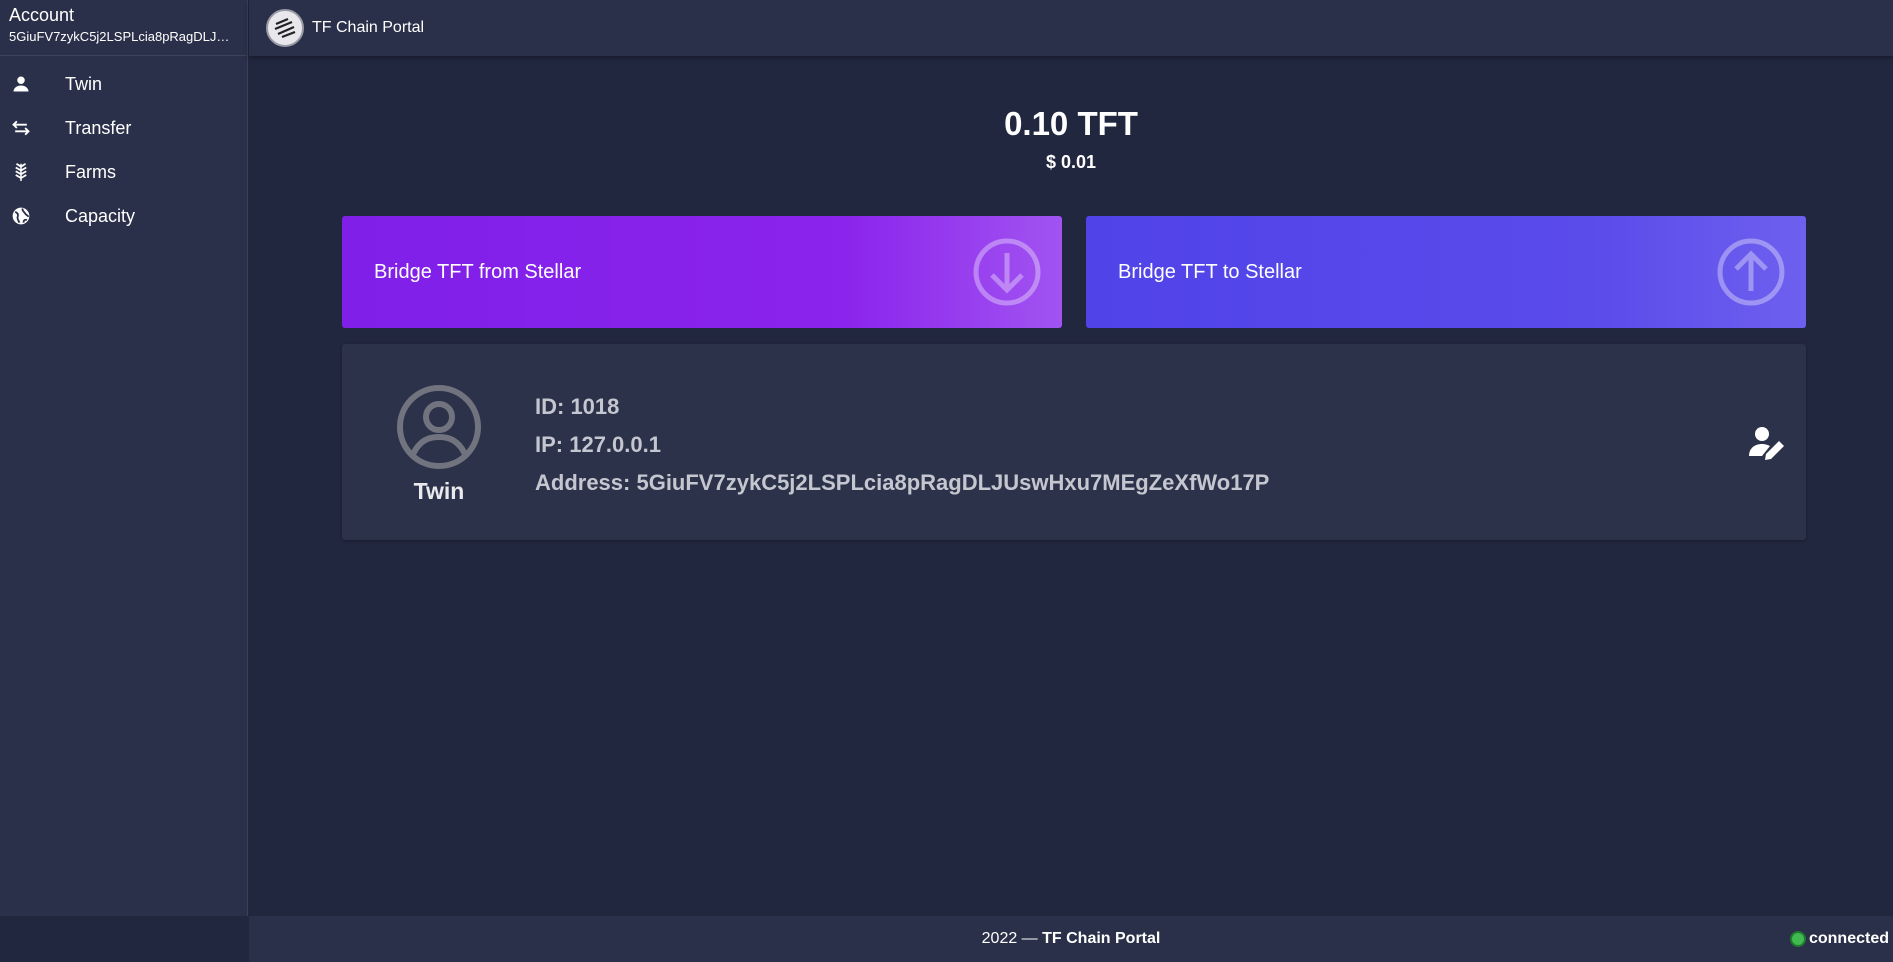 Image resolution: width=1893 pixels, height=962 pixels. Describe the element at coordinates (123, 84) in the screenshot. I see `sidebar-item-twin: Twin` at that location.